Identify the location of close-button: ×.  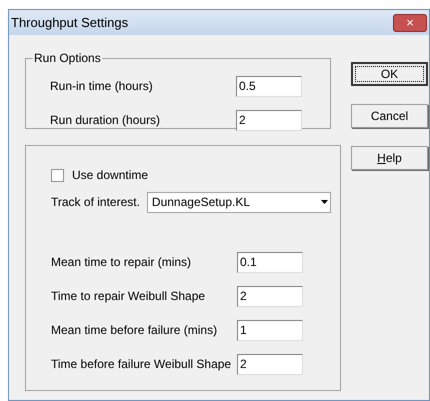
(410, 23).